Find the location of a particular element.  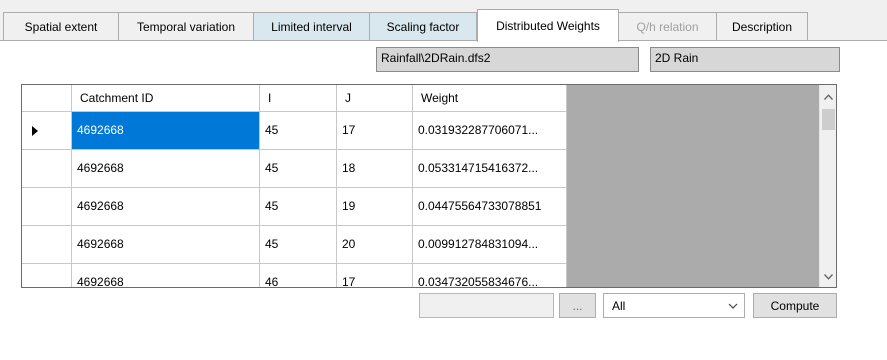

filter-dropdown-value: All is located at coordinates (619, 306).